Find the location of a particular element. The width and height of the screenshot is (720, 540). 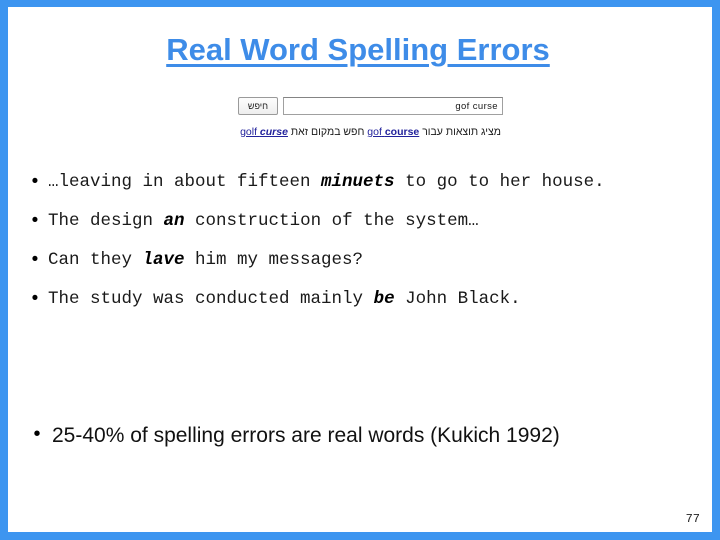

bullet-text-pre: Can they is located at coordinates (95, 260).